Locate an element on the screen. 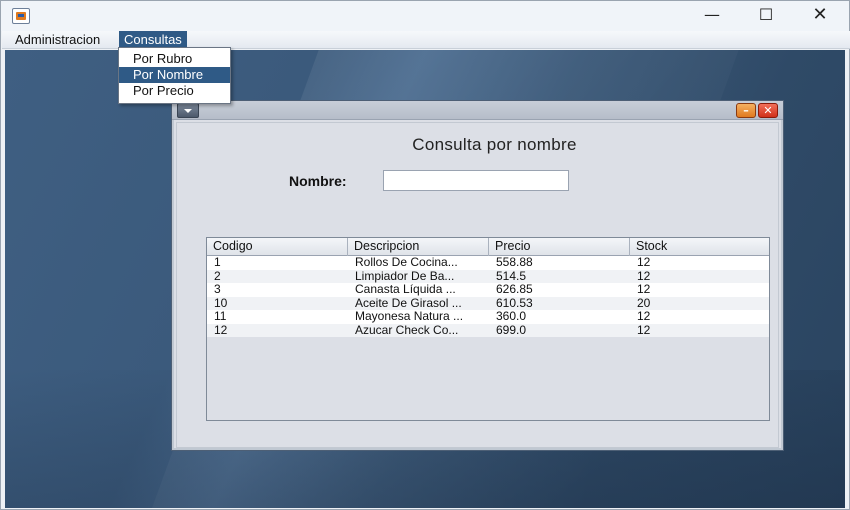  menu-item-por-nombre: Por Nombre is located at coordinates (174, 75).